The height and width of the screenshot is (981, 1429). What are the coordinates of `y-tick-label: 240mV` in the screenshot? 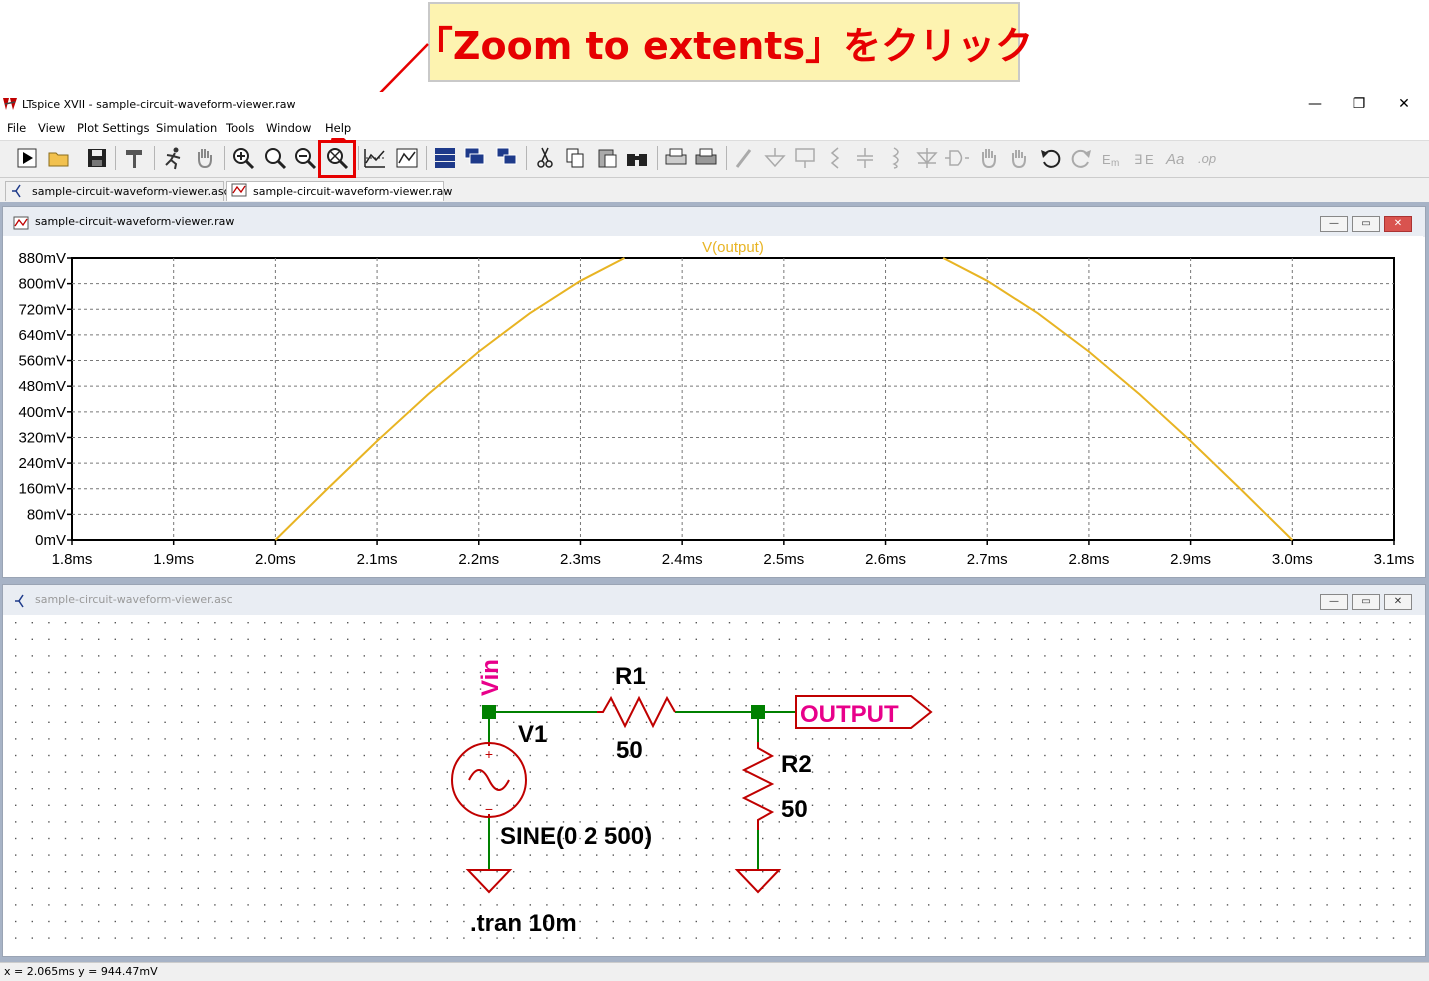 It's located at (42, 463).